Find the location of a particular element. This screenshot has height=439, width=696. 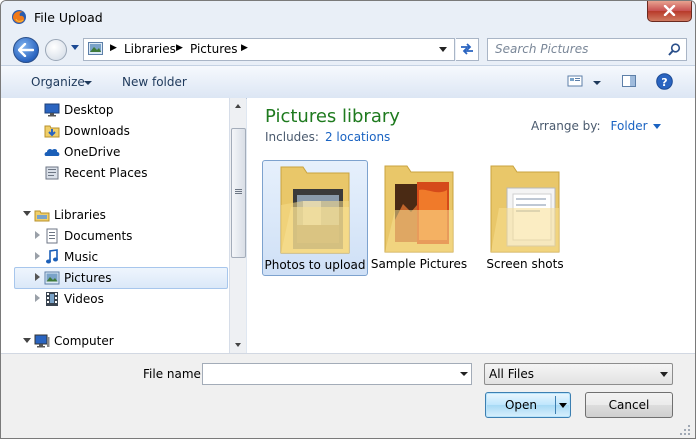

grip-icon is located at coordinates (238, 189).